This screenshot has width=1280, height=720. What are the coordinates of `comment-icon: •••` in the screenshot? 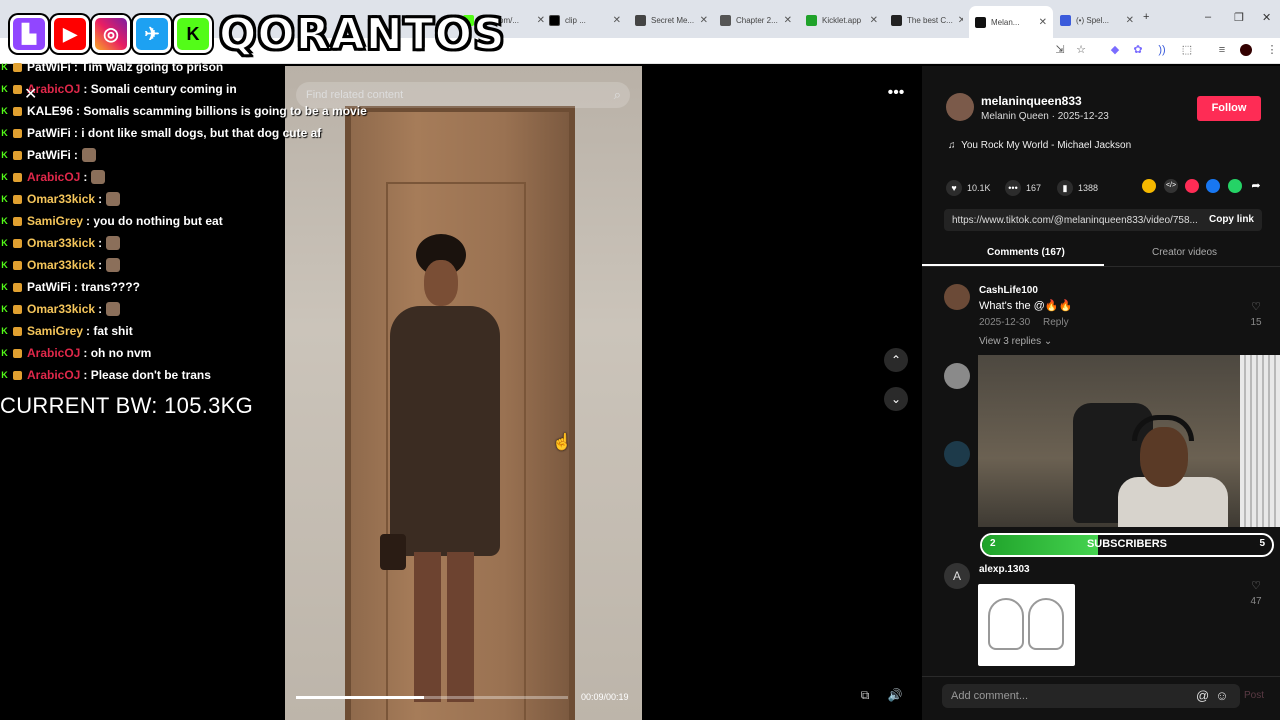 It's located at (1013, 188).